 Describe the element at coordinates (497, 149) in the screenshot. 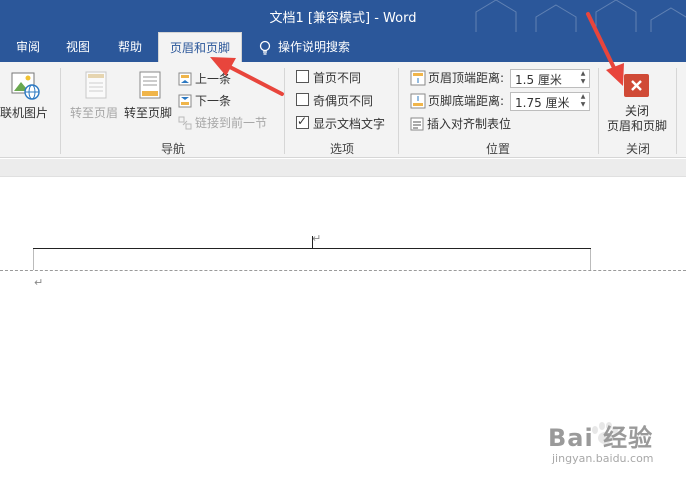

I see `group-label-position: 位置` at that location.